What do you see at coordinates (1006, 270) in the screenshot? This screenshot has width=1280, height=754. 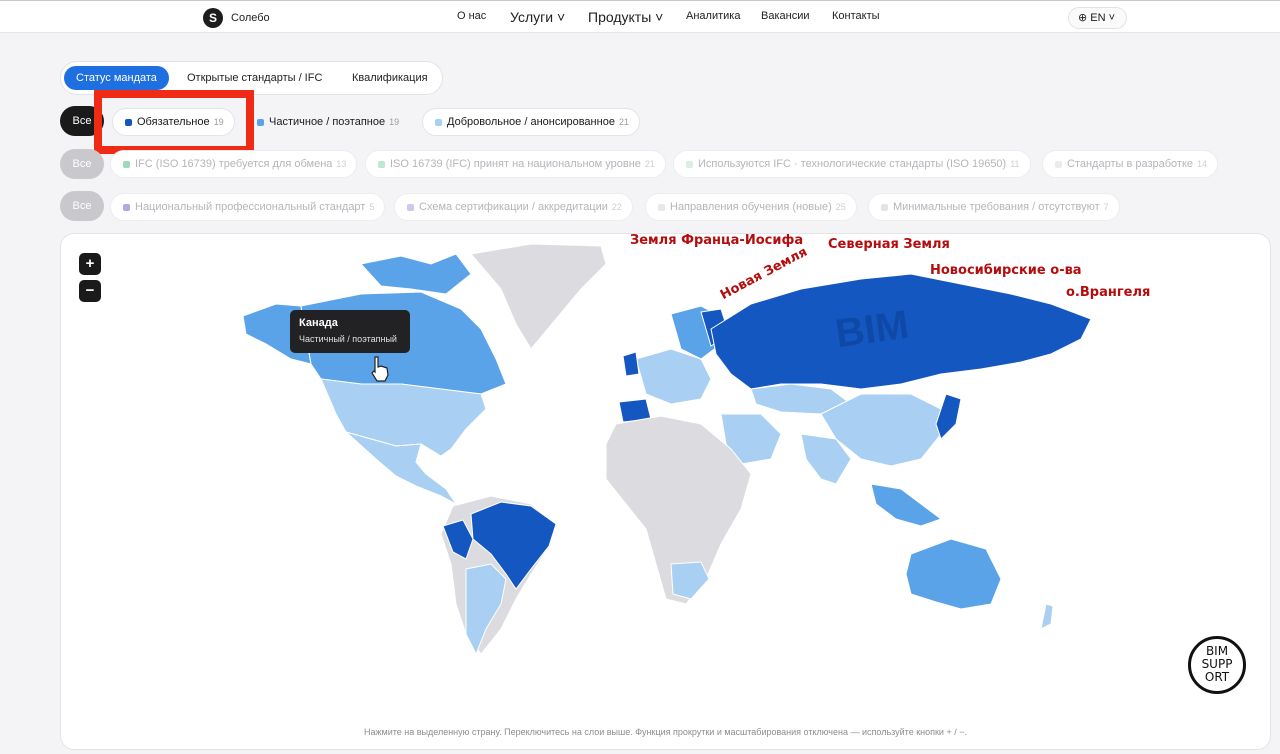 I see `annotation-novosibirsk-islands: Новосибирские о-ва` at bounding box center [1006, 270].